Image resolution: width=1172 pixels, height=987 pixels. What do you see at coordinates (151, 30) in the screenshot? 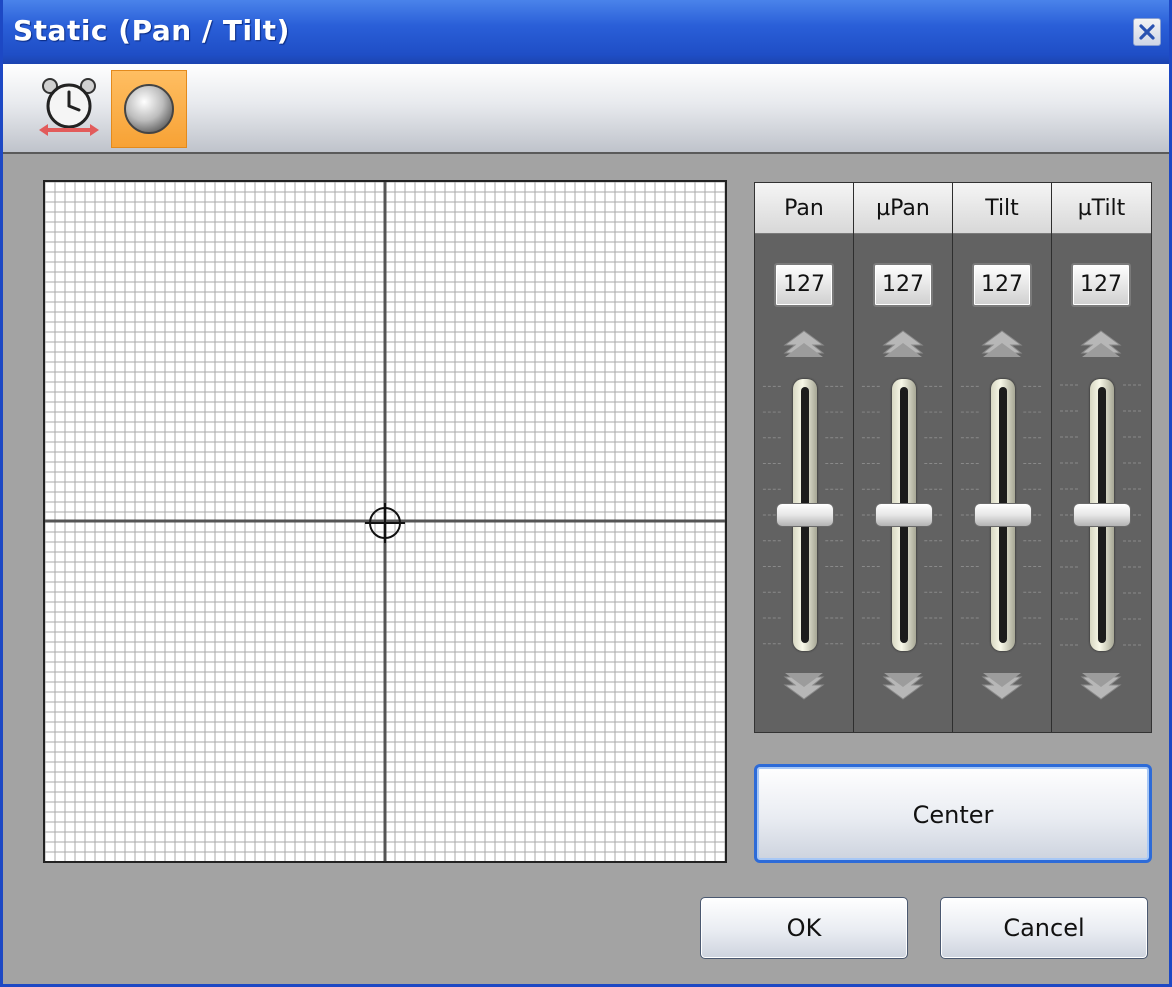
I see `window-title: Static (Pan / Tilt)` at bounding box center [151, 30].